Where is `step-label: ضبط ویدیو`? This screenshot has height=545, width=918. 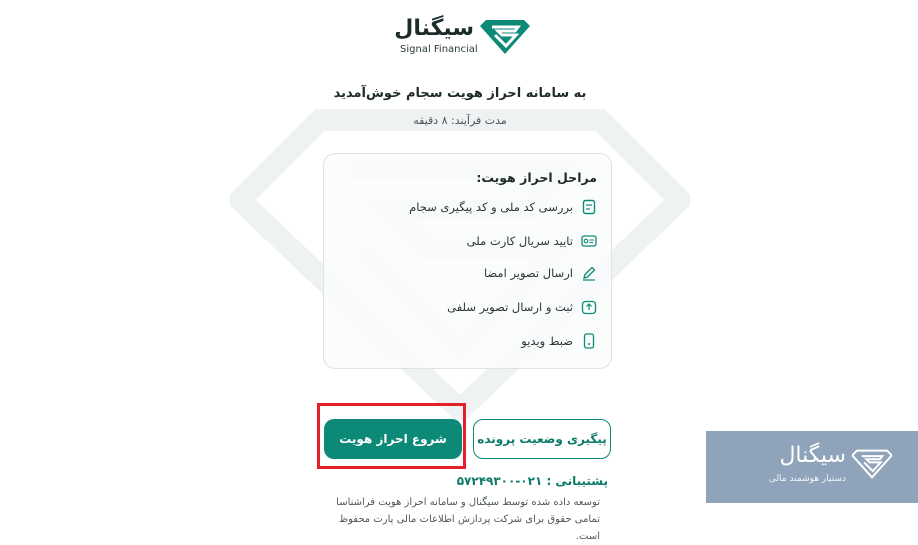 step-label: ضبط ویدیو is located at coordinates (547, 341).